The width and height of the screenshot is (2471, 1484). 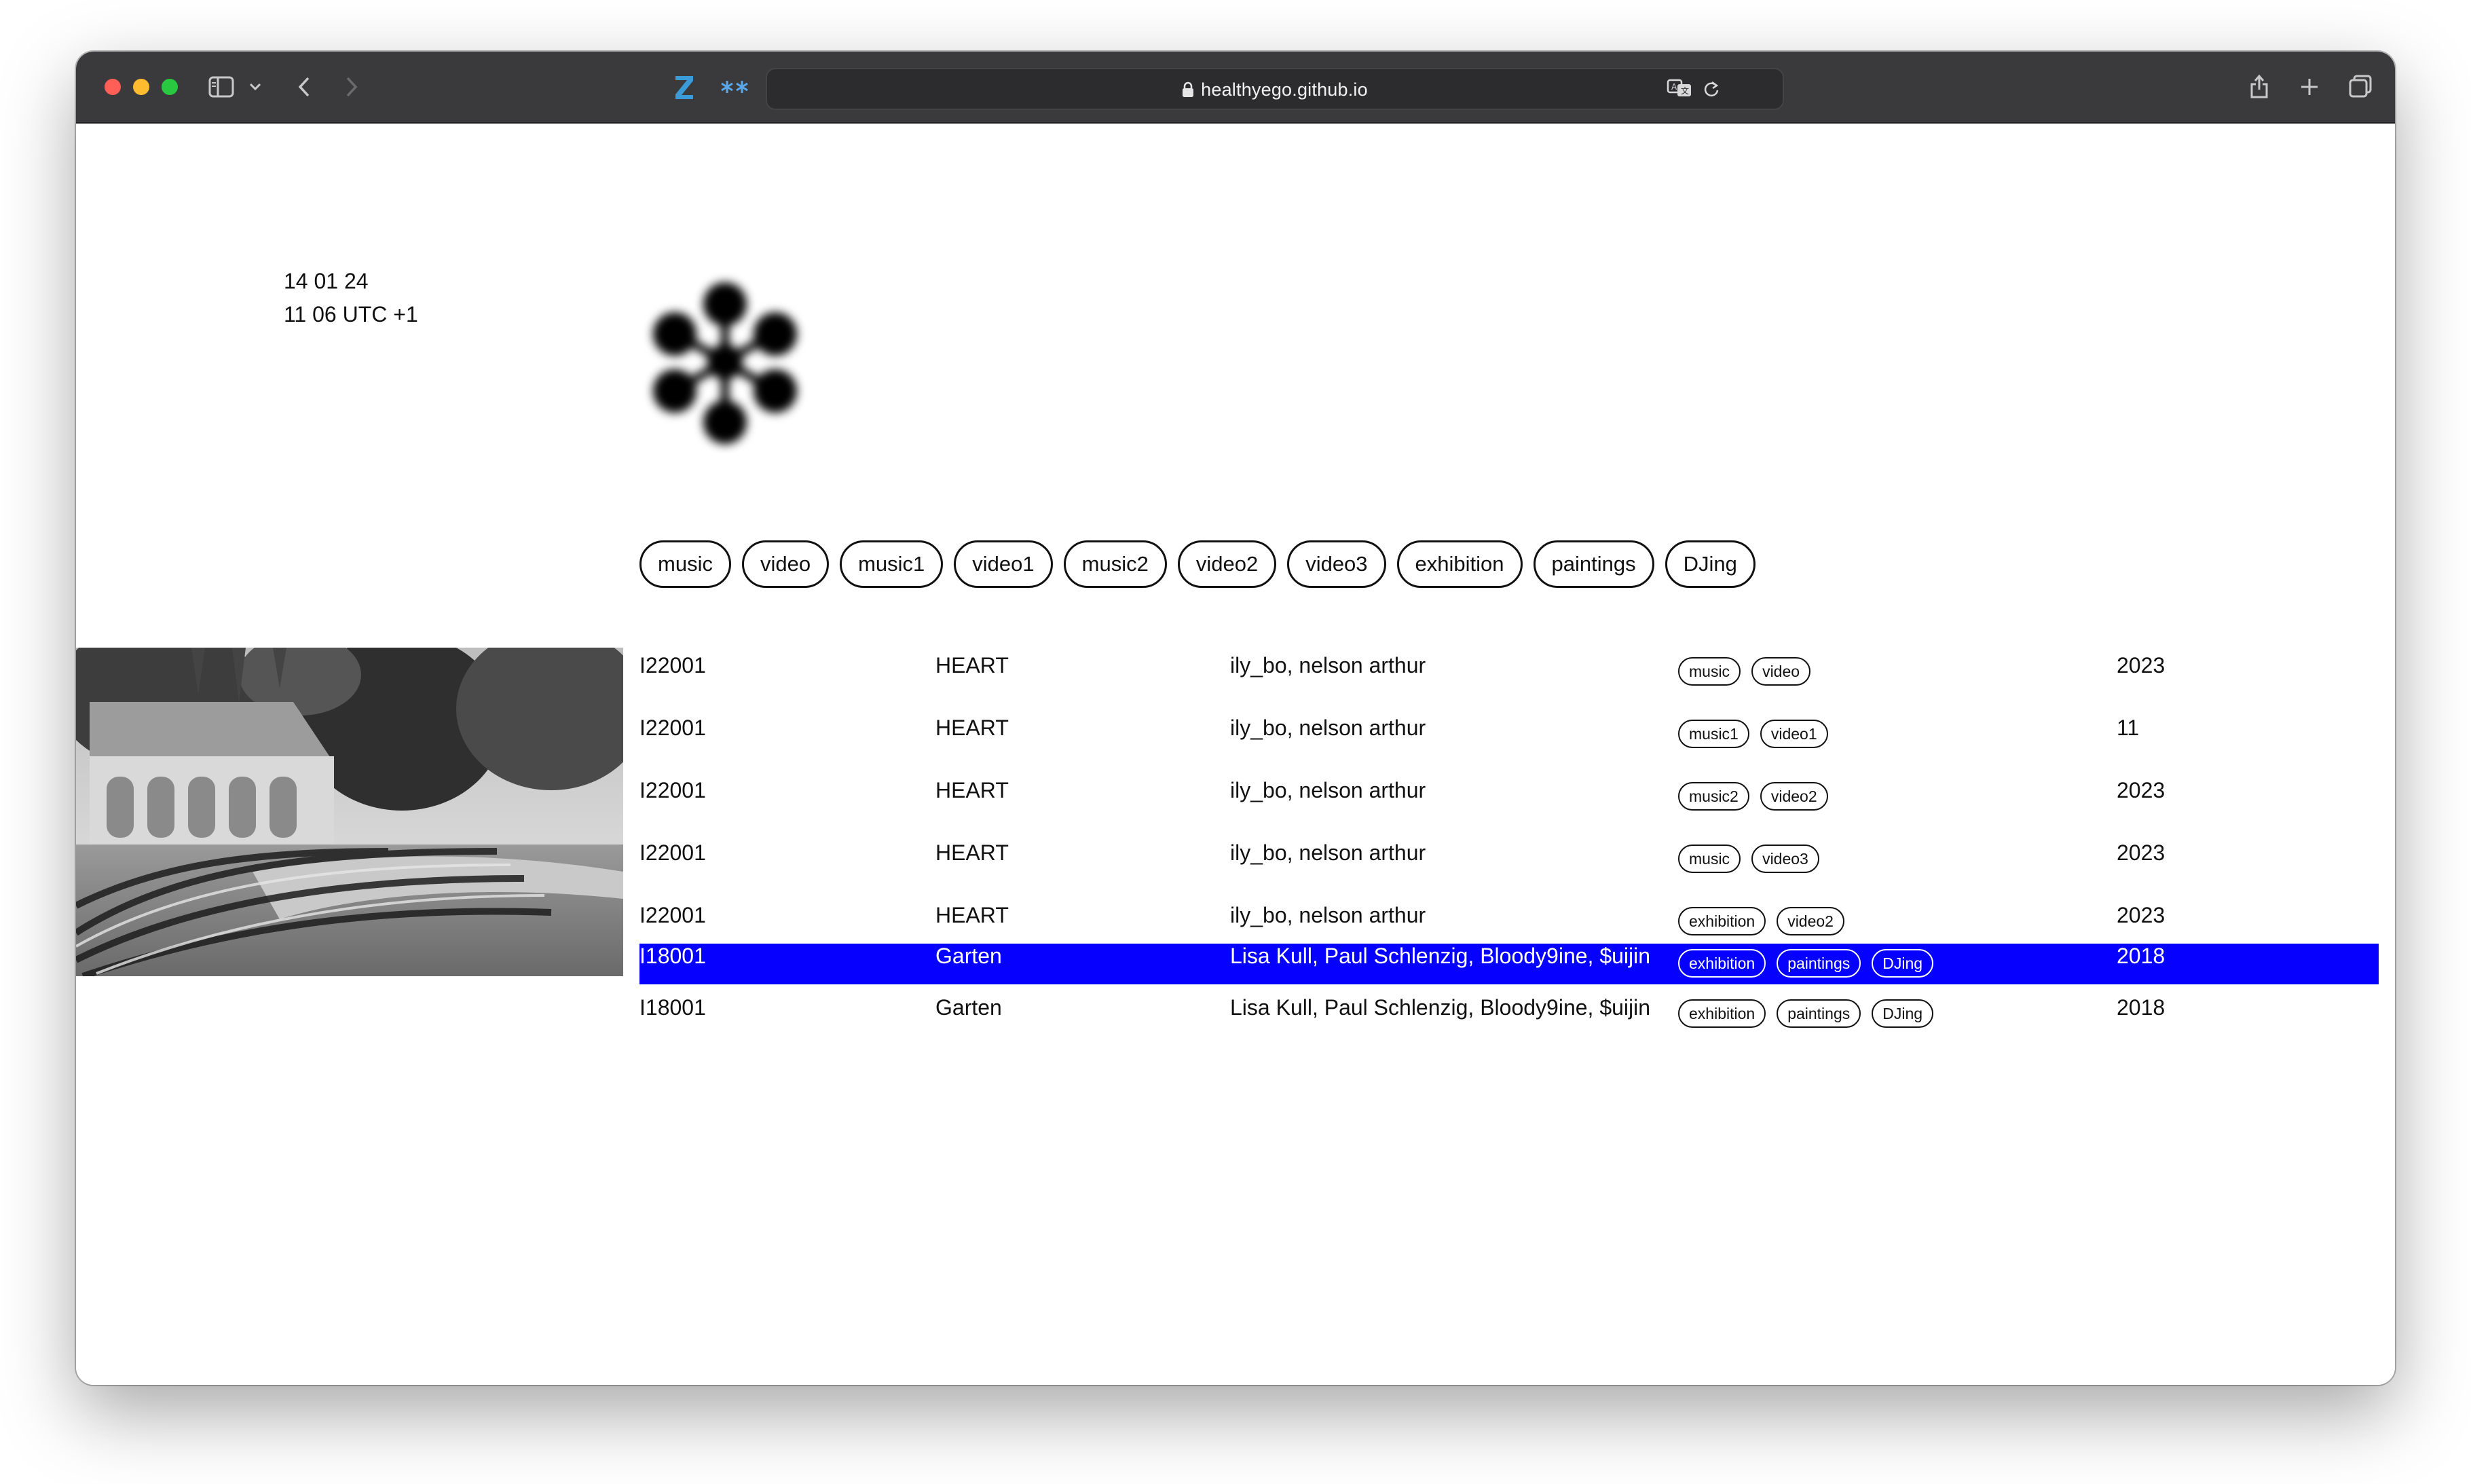 I want to click on filter-music1: music1, so click(x=892, y=564).